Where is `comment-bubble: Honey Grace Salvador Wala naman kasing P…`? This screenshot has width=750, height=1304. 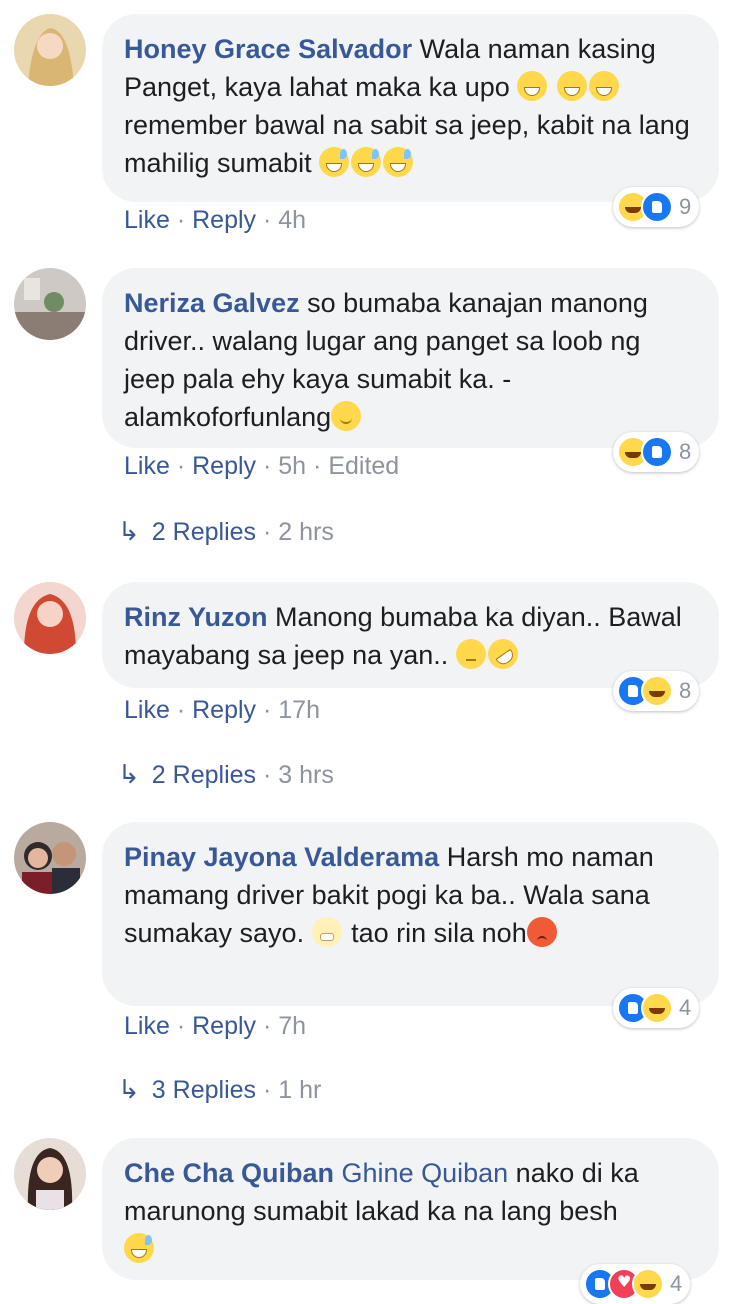
comment-bubble: Honey Grace Salvador Wala naman kasing P… is located at coordinates (410, 108).